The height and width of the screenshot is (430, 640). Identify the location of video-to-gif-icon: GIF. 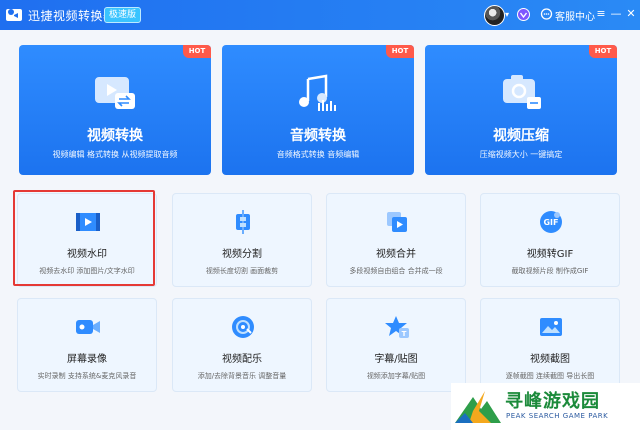
(551, 222).